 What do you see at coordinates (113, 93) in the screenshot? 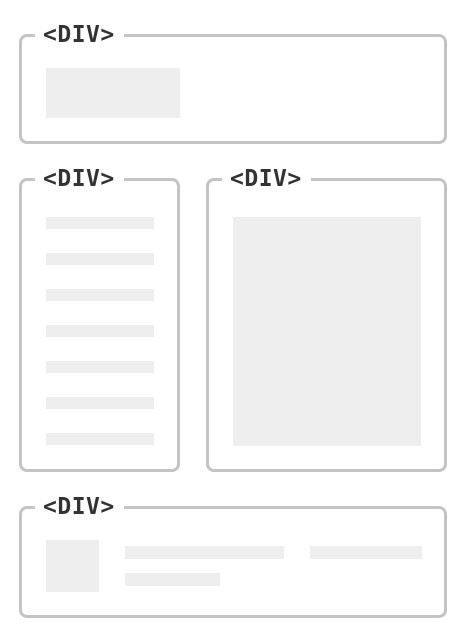
I see `placeholder-block` at bounding box center [113, 93].